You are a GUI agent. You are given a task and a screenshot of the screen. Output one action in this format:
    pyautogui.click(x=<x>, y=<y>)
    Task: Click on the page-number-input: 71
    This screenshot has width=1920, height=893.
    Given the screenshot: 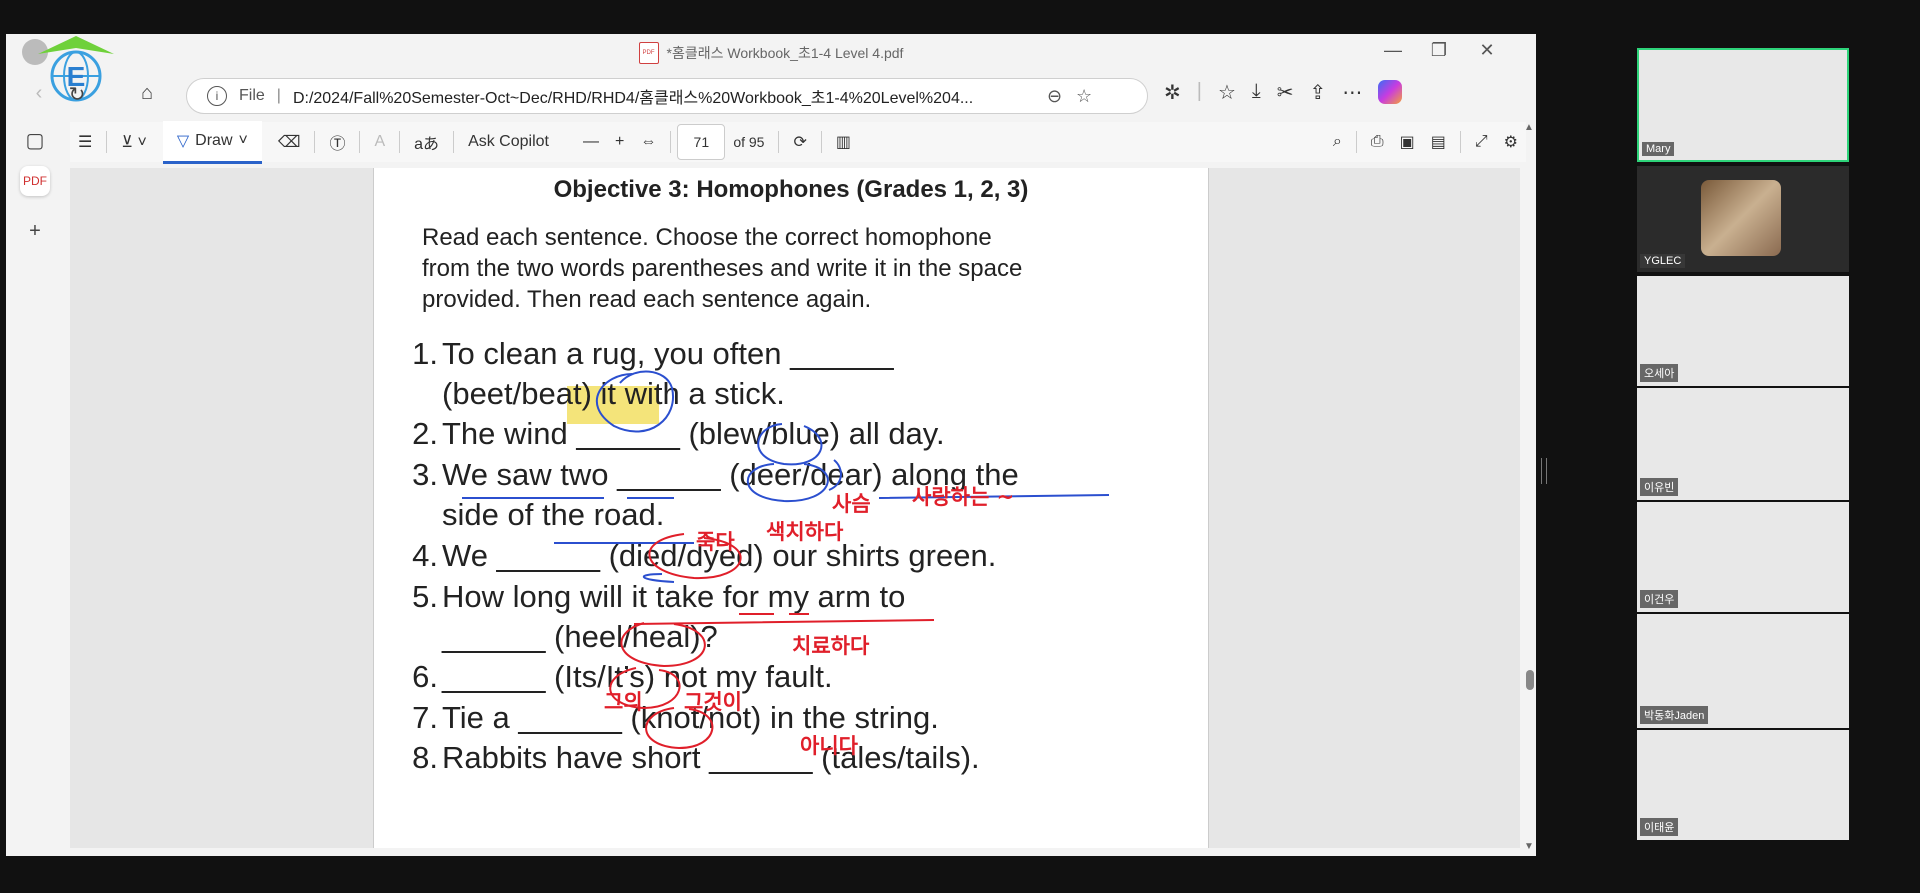 What is the action you would take?
    pyautogui.click(x=701, y=142)
    